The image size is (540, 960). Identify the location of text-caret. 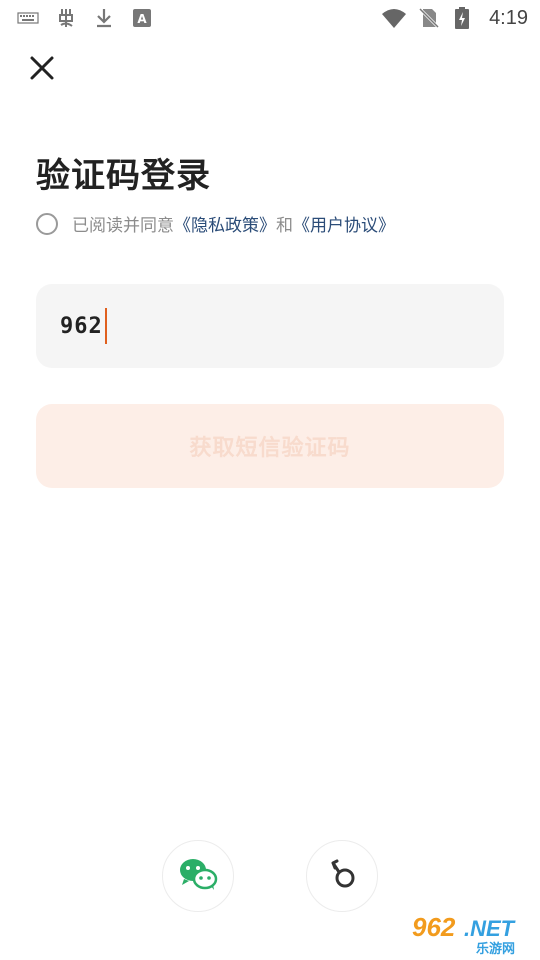
(106, 326).